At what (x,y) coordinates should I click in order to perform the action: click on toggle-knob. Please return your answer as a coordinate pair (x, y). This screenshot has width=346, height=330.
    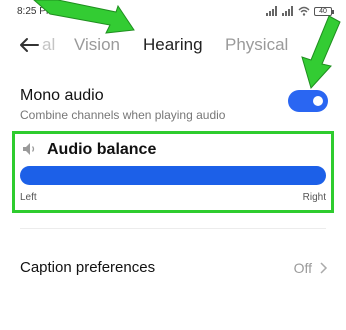
    Looking at the image, I should click on (318, 101).